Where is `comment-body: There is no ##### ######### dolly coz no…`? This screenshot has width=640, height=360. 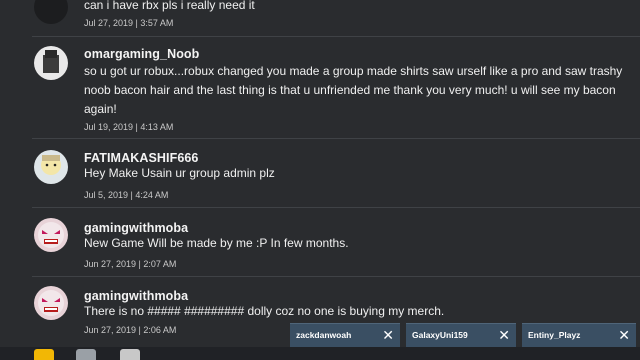
comment-body: There is no ##### ######### dolly coz no… is located at coordinates (264, 311).